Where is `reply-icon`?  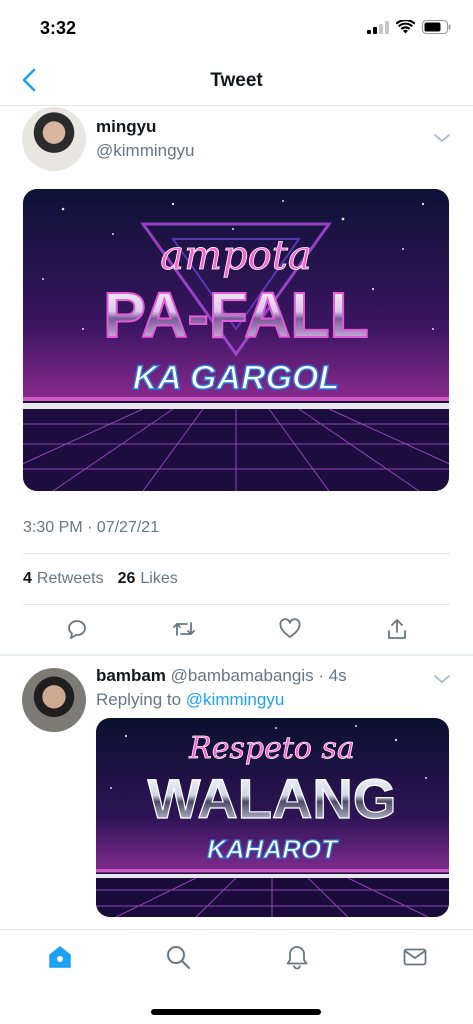 reply-icon is located at coordinates (77, 629).